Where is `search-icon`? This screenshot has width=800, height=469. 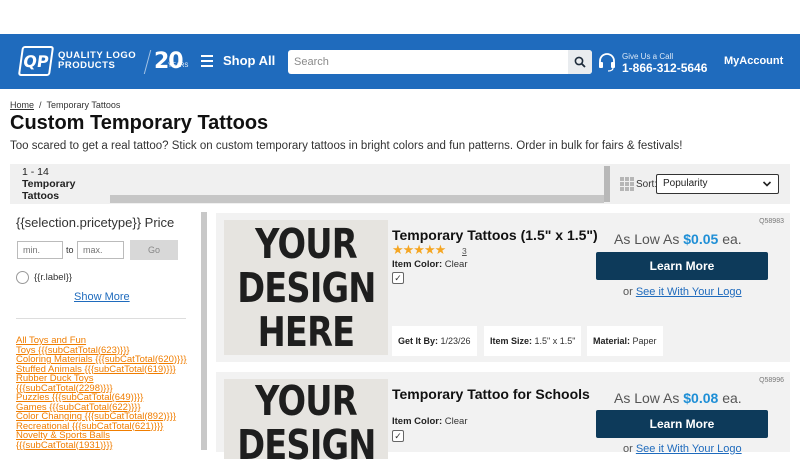
search-icon is located at coordinates (580, 62).